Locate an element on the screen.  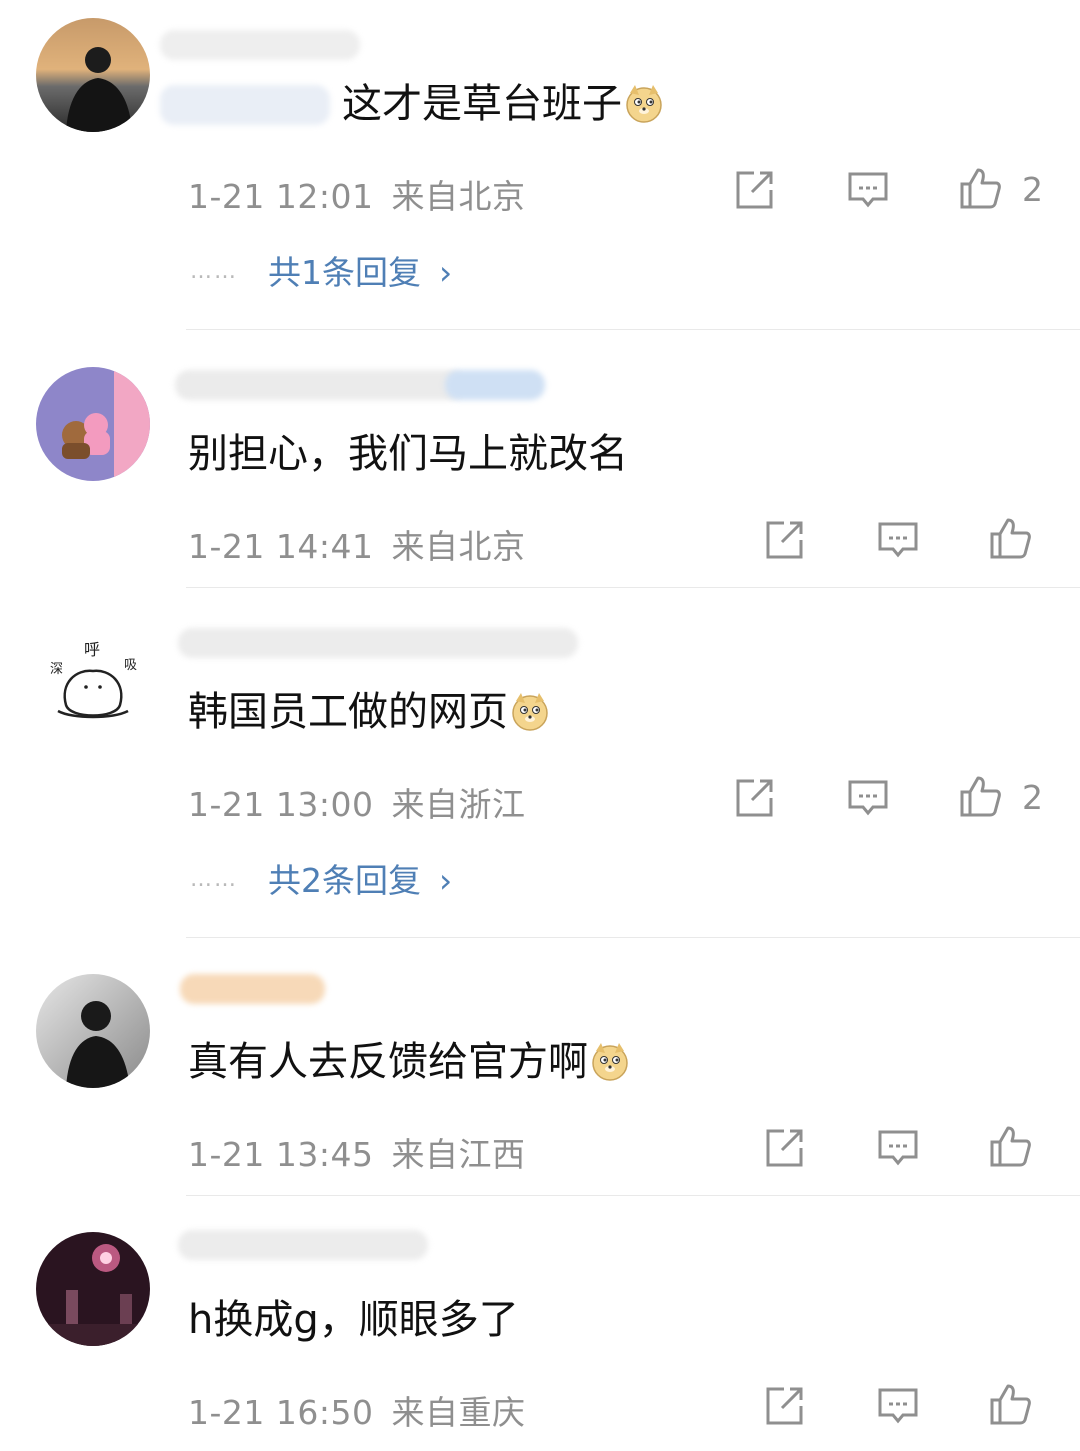
comment-meta: 1-21 12:01 来自北京 is located at coordinates (366, 194).